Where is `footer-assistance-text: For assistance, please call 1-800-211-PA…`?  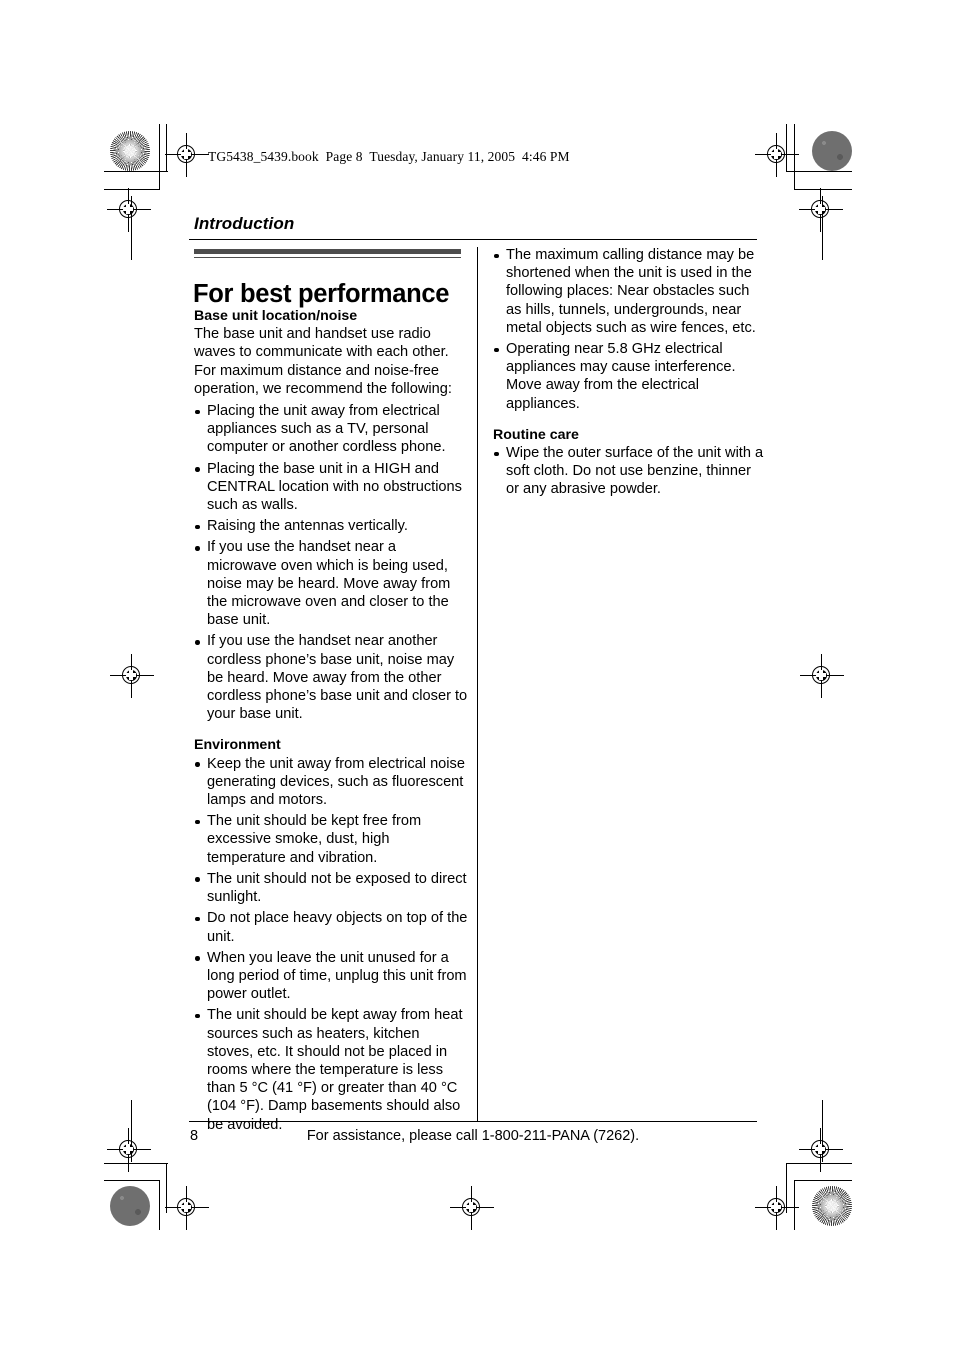 footer-assistance-text: For assistance, please call 1-800-211-PA… is located at coordinates (473, 1136).